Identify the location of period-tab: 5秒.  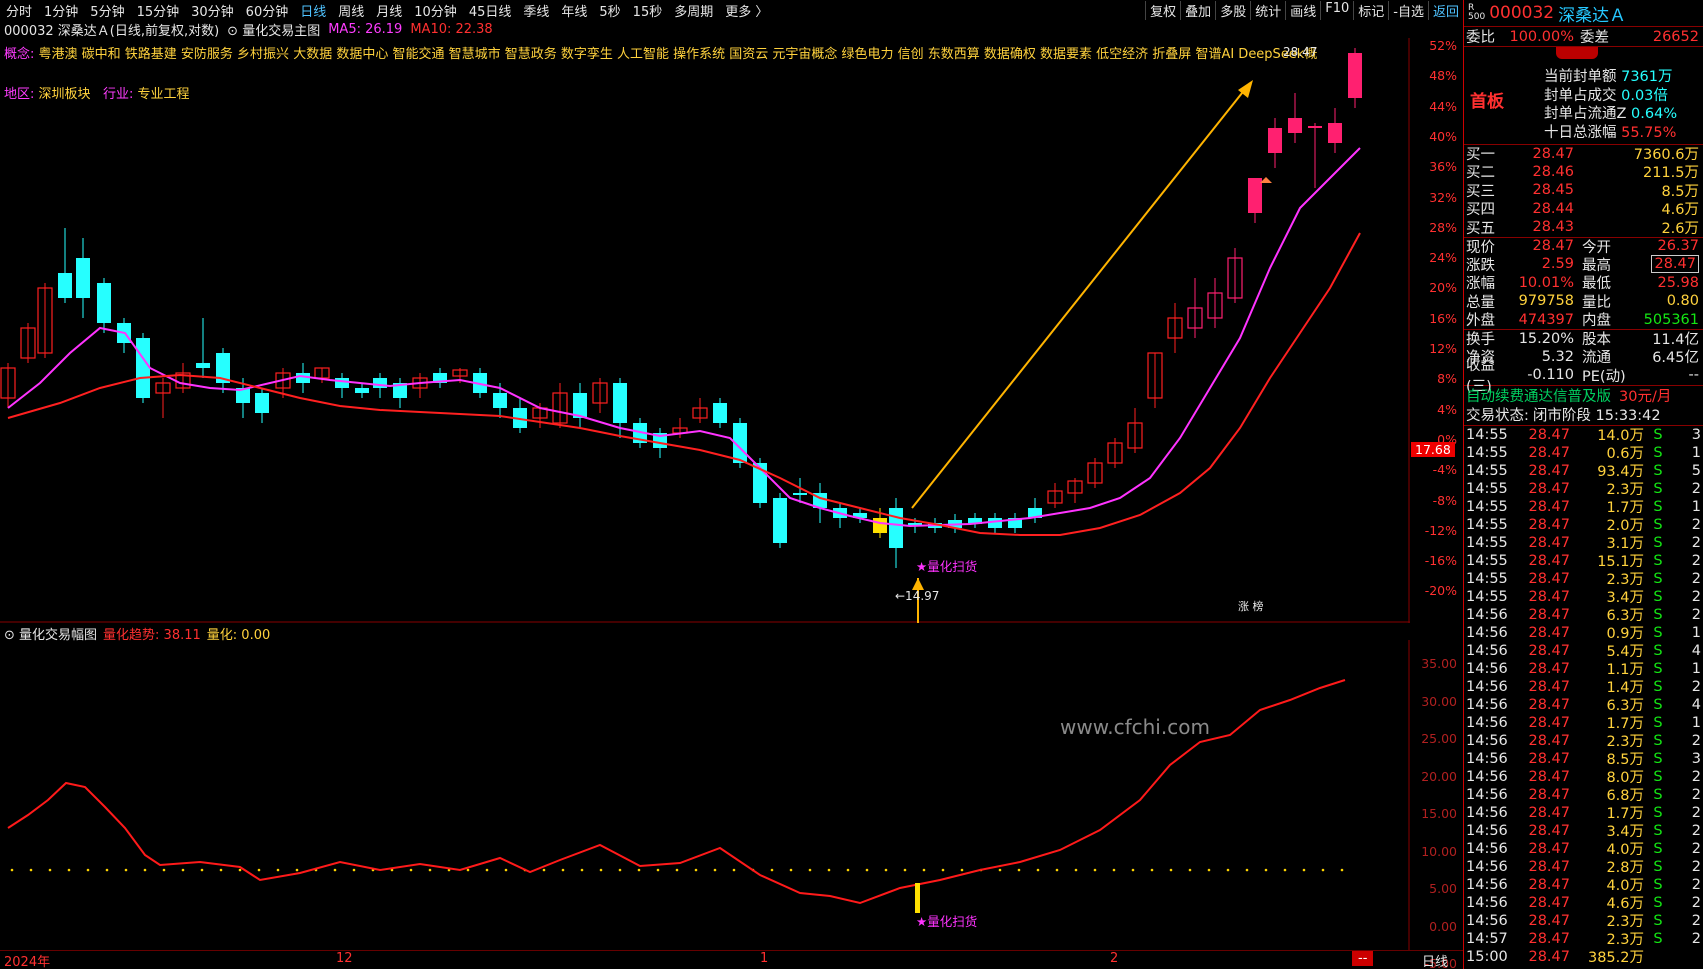
(609, 10).